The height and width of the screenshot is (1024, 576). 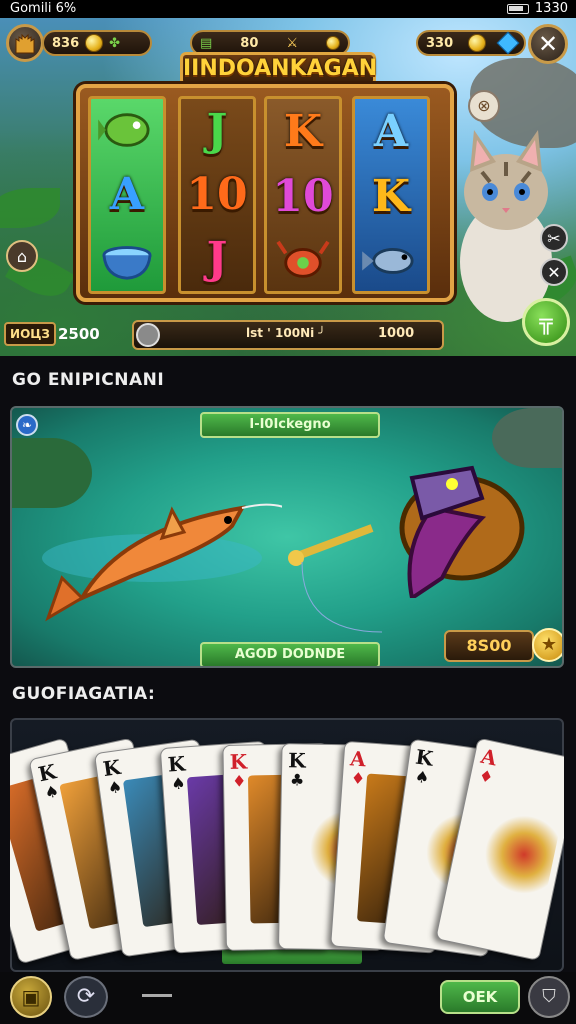 I want to click on home-icon: ⌂, so click(x=22, y=256).